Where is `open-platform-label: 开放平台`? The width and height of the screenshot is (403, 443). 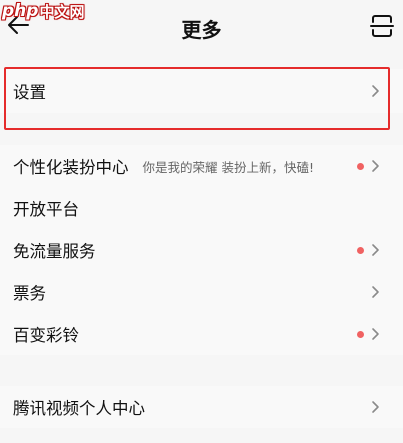
open-platform-label: 开放平台 is located at coordinates (46, 209).